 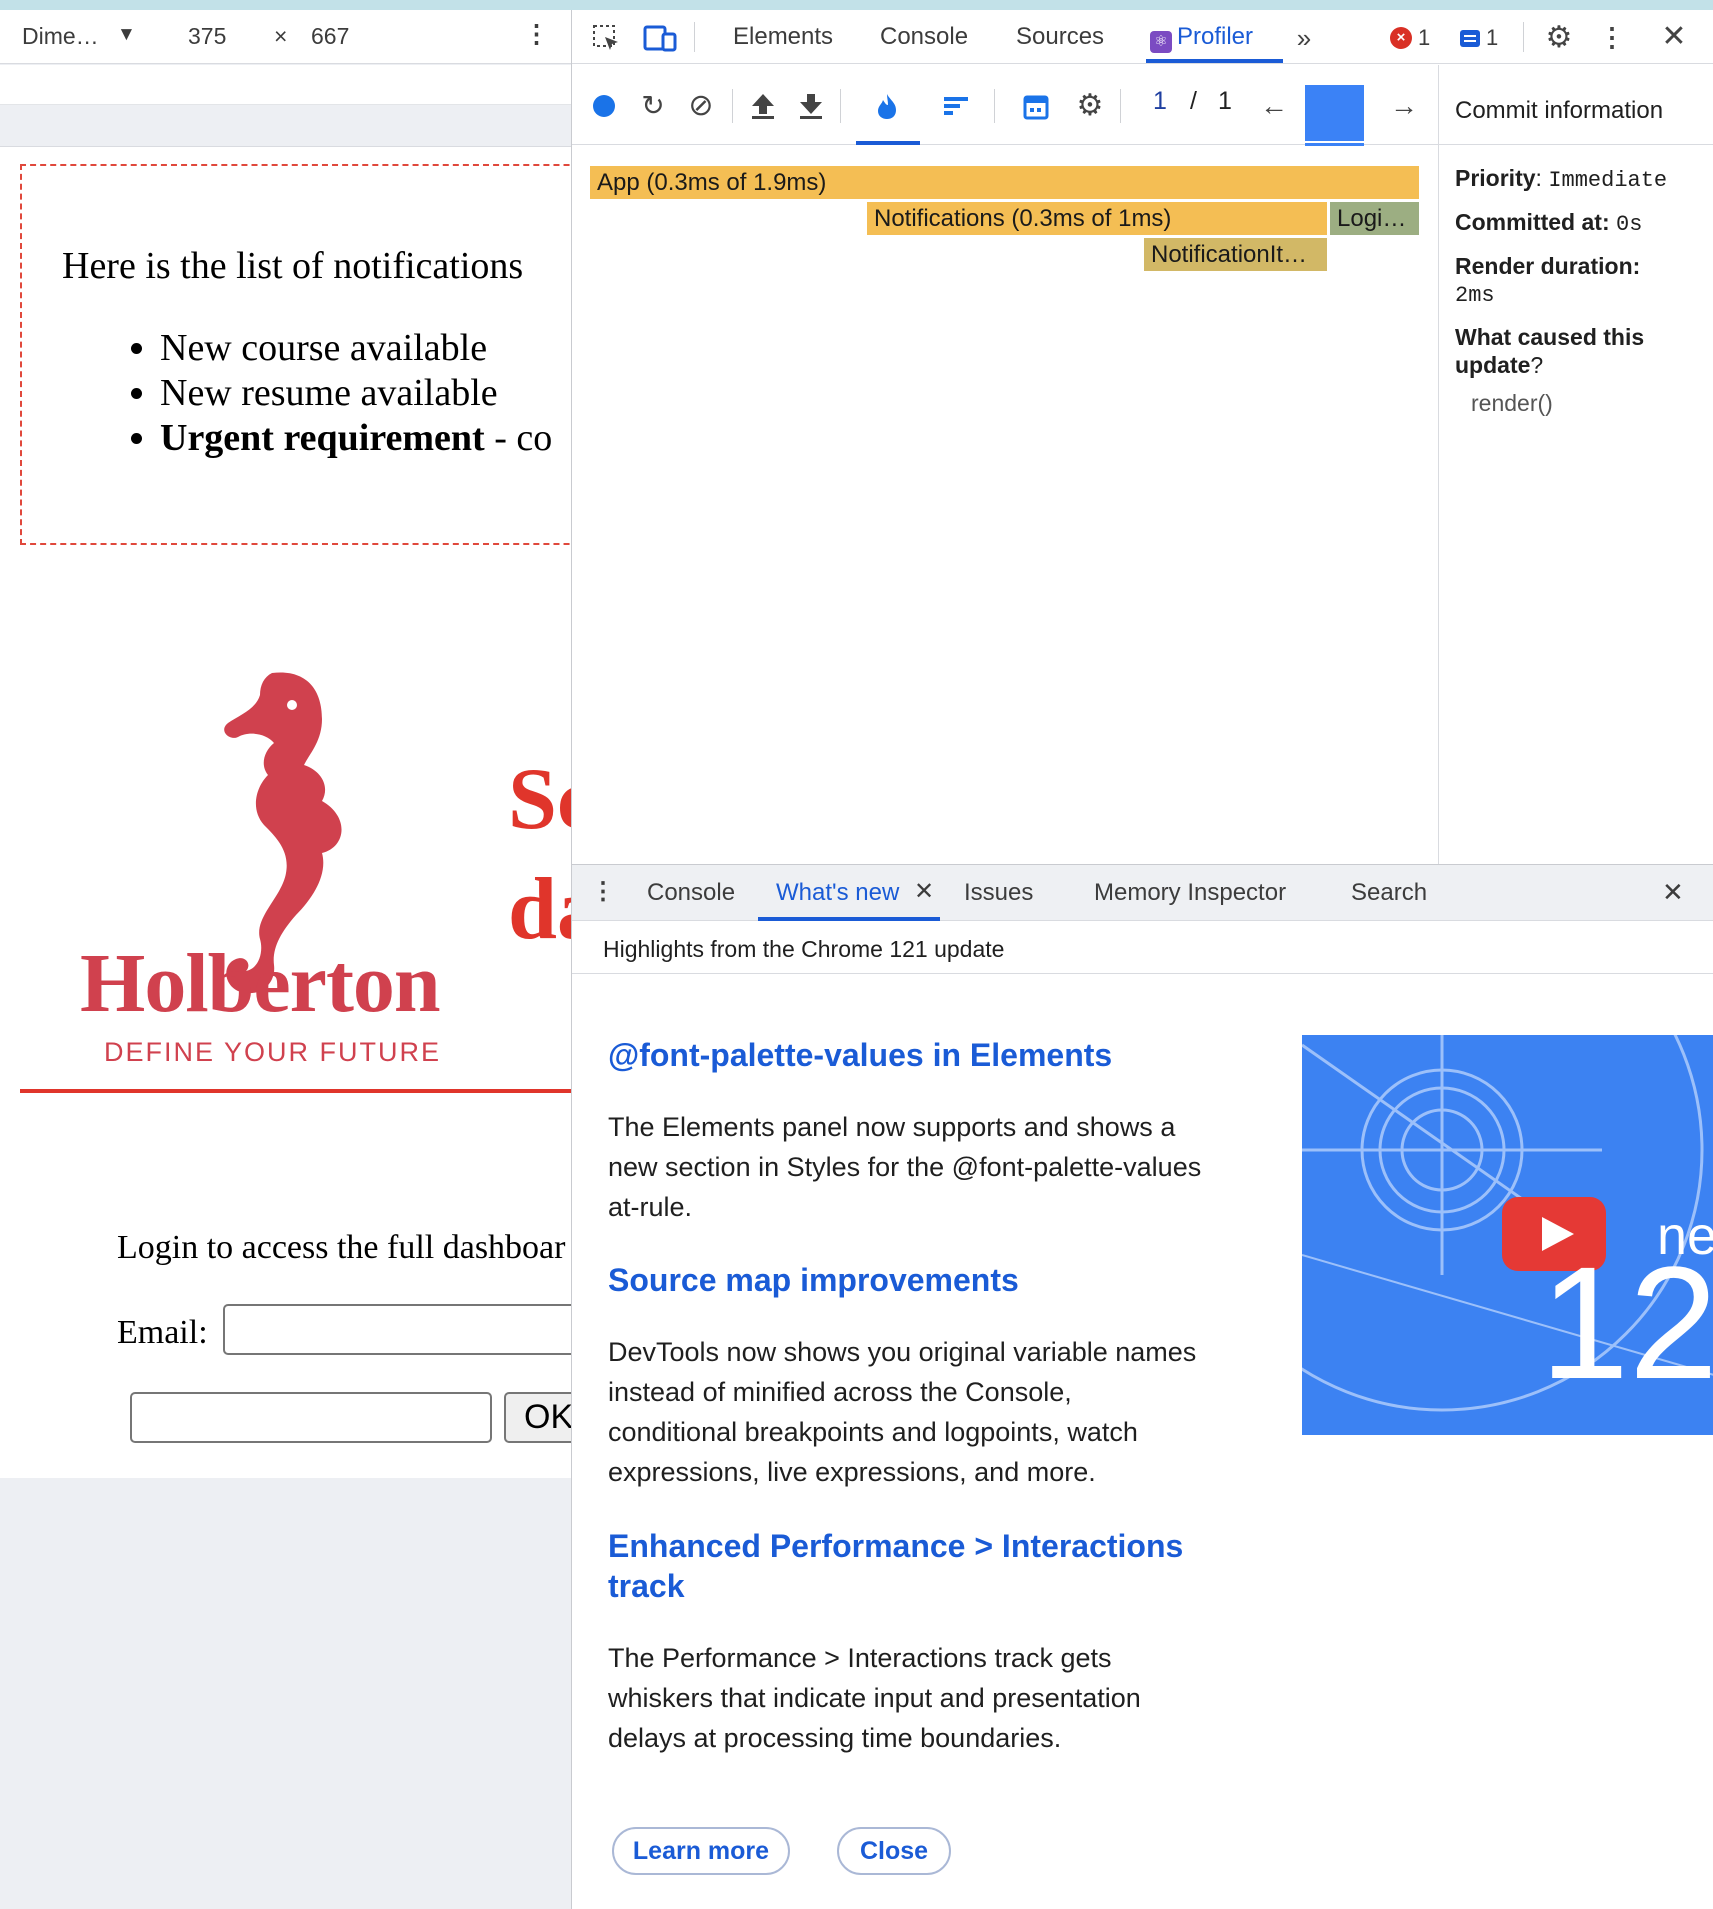 What do you see at coordinates (924, 891) in the screenshot?
I see `close-tab-icon: ✕` at bounding box center [924, 891].